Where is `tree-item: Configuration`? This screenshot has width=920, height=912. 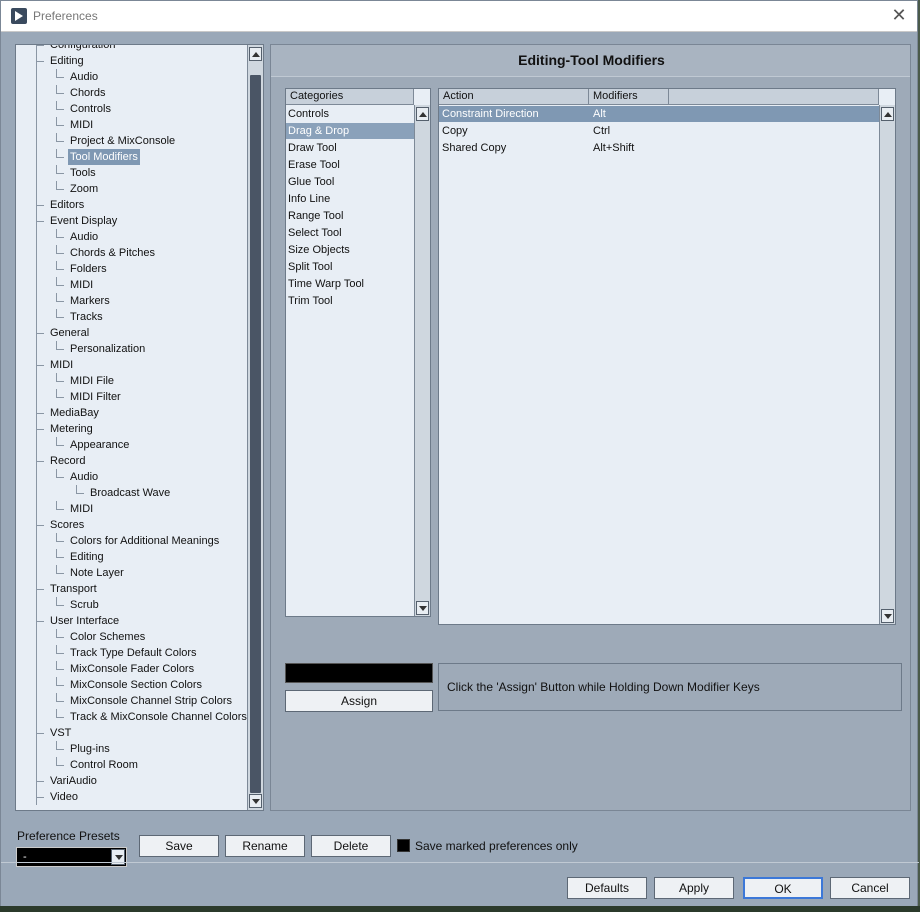 tree-item: Configuration is located at coordinates (132, 49).